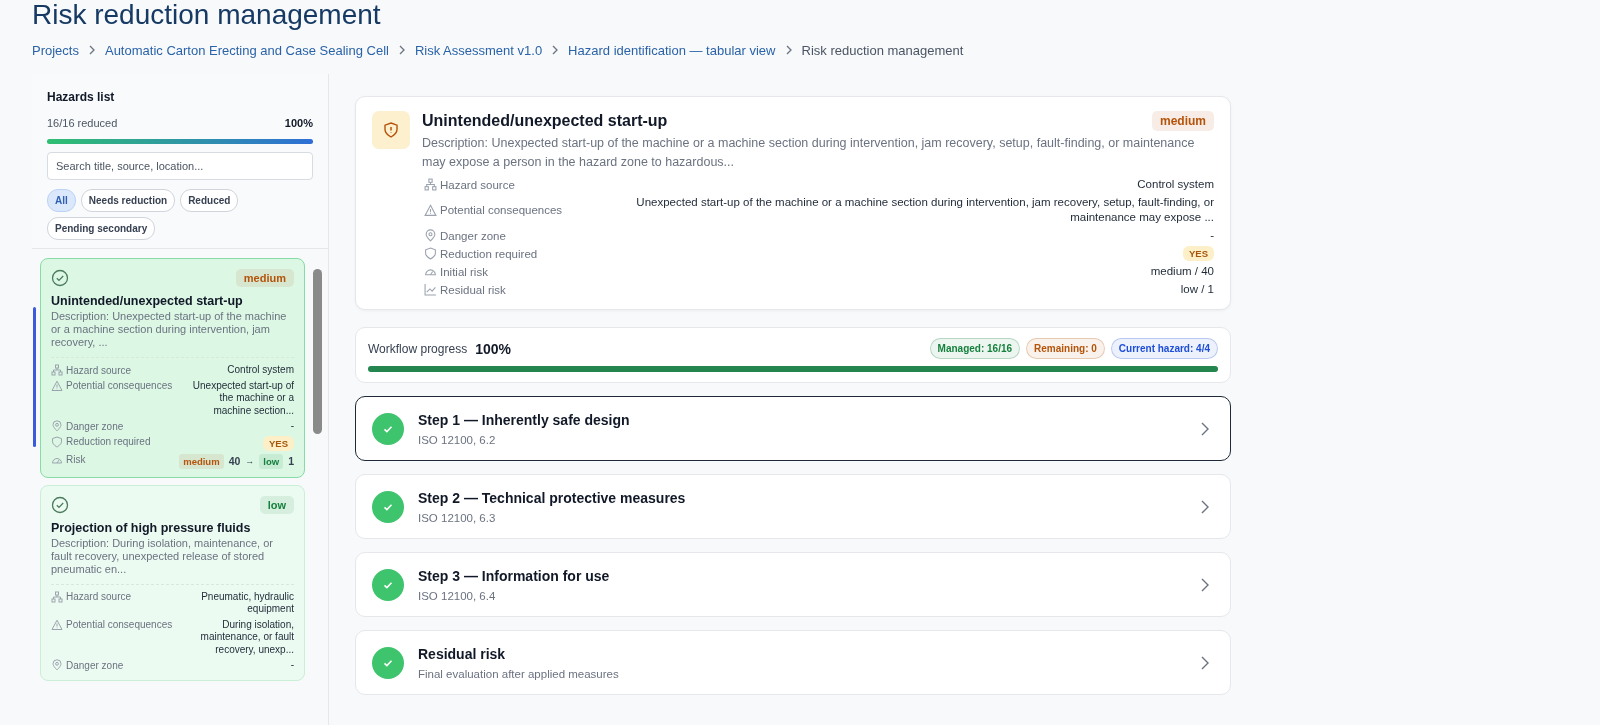 Image resolution: width=1600 pixels, height=725 pixels. What do you see at coordinates (457, 517) in the screenshot?
I see `step-subtitle: ISO 12100, 6.3` at bounding box center [457, 517].